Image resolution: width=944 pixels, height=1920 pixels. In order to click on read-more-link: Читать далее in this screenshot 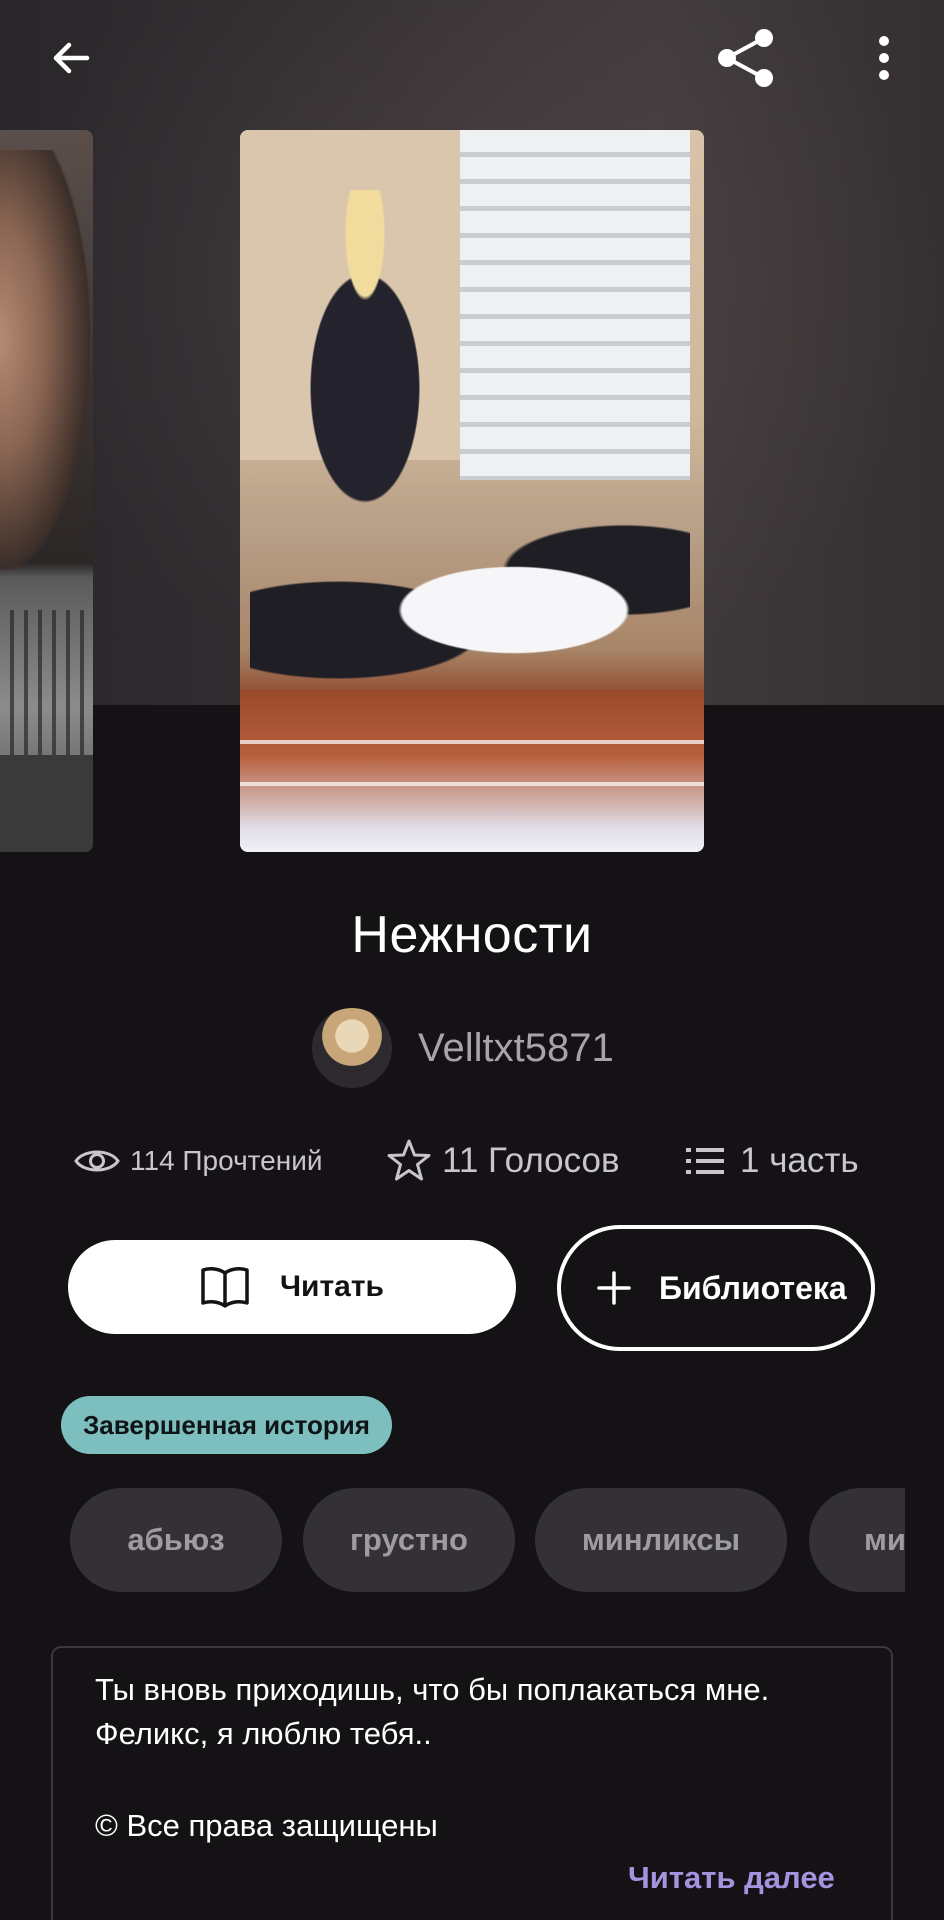, I will do `click(731, 1878)`.